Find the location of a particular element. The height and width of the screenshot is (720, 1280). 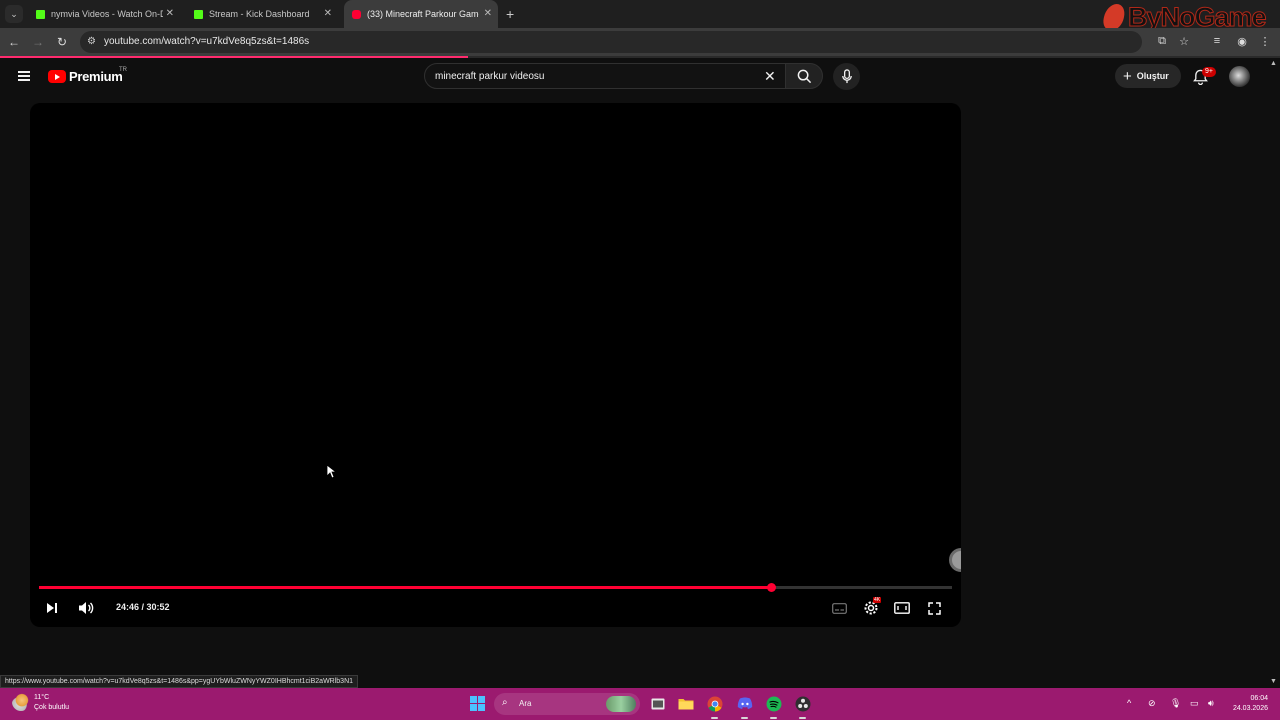

profile-icon: ◉ is located at coordinates (1242, 41).